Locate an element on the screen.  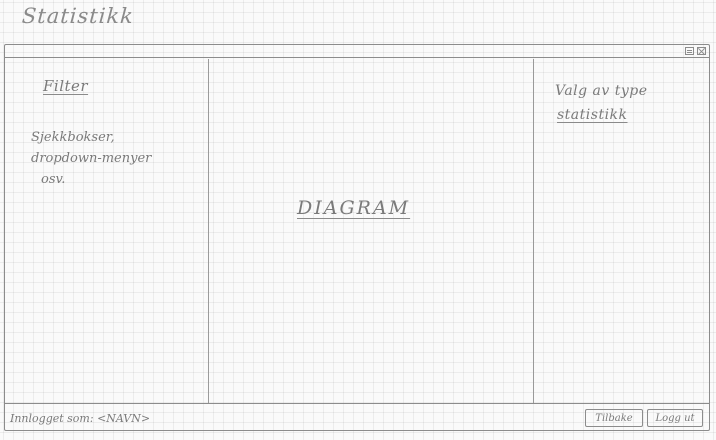
logout-button: Logg ut is located at coordinates (675, 418).